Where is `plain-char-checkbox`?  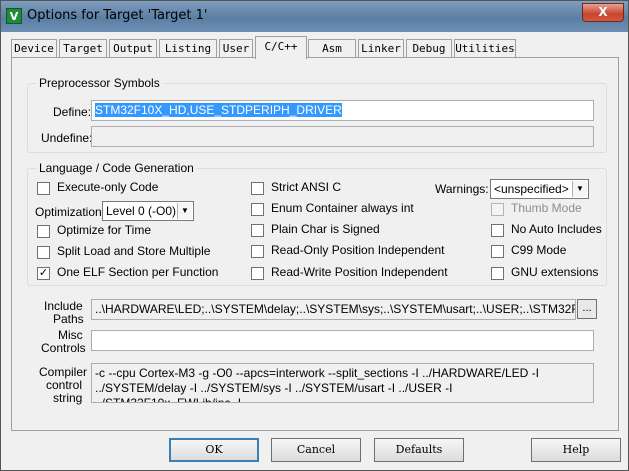 plain-char-checkbox is located at coordinates (257, 230).